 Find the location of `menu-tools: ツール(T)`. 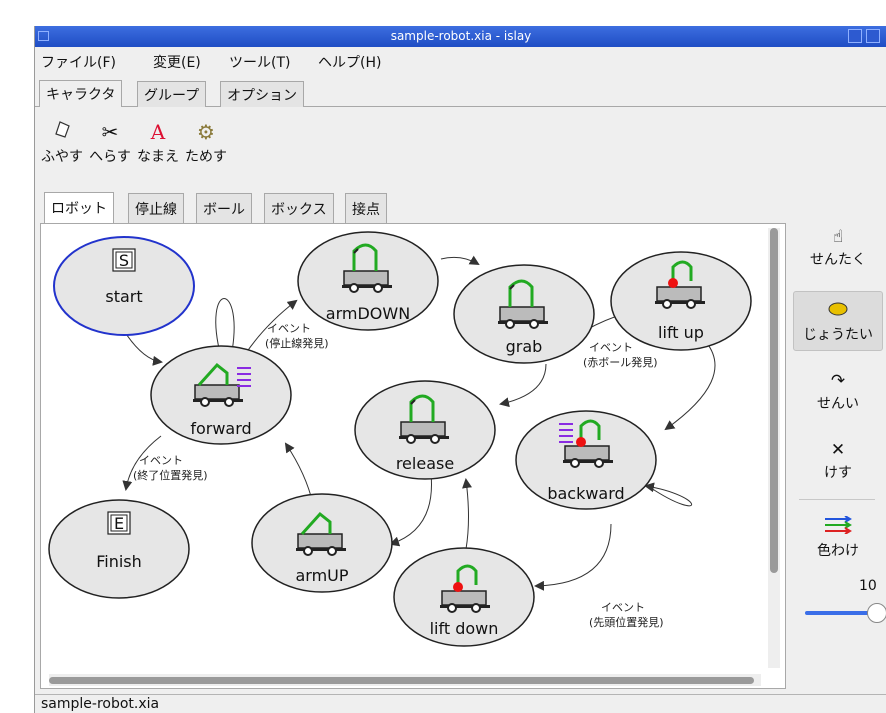

menu-tools: ツール(T) is located at coordinates (259, 62).